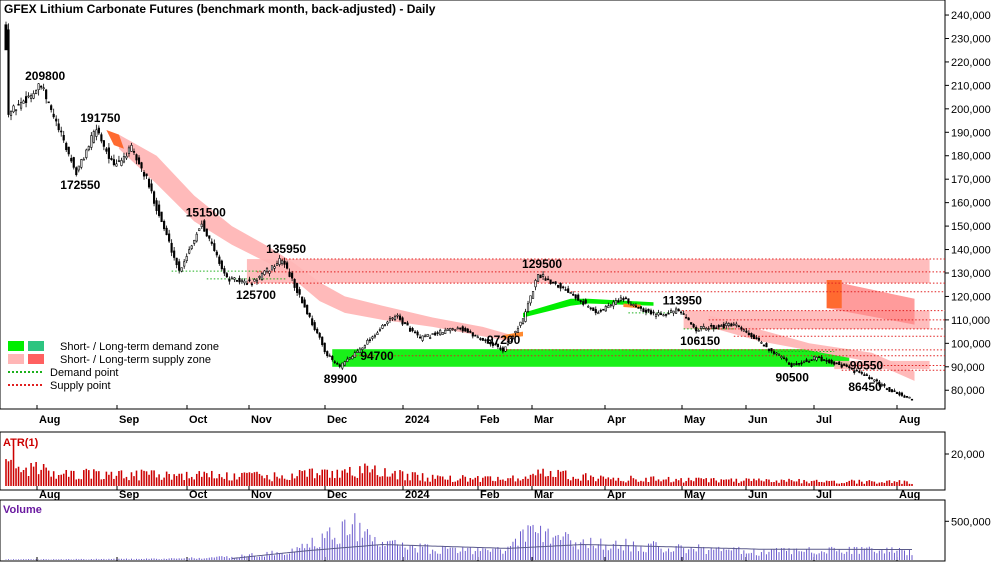 The image size is (1000, 562). I want to click on month-label-Jul: Jul, so click(824, 420).